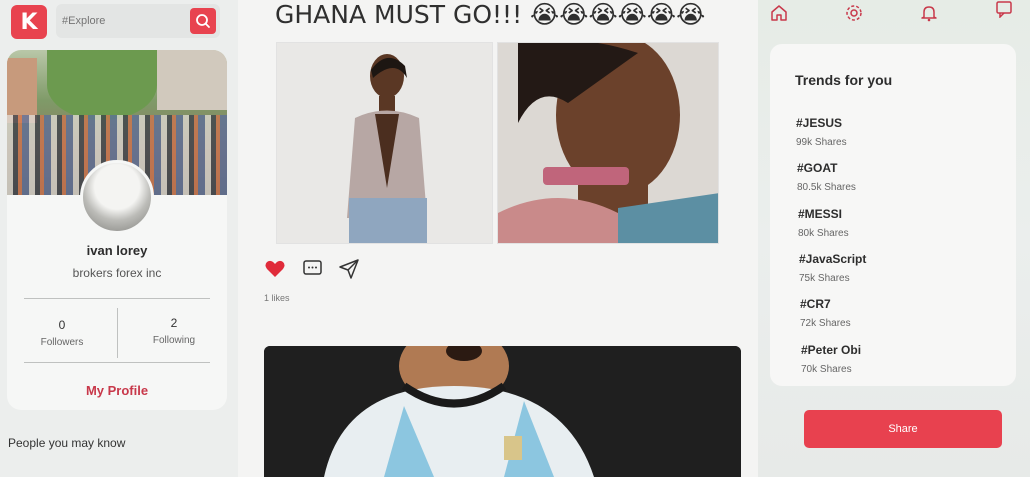 The height and width of the screenshot is (477, 1030). Describe the element at coordinates (831, 359) in the screenshot. I see `trend-item: #Peter Obi 70k Shares` at that location.